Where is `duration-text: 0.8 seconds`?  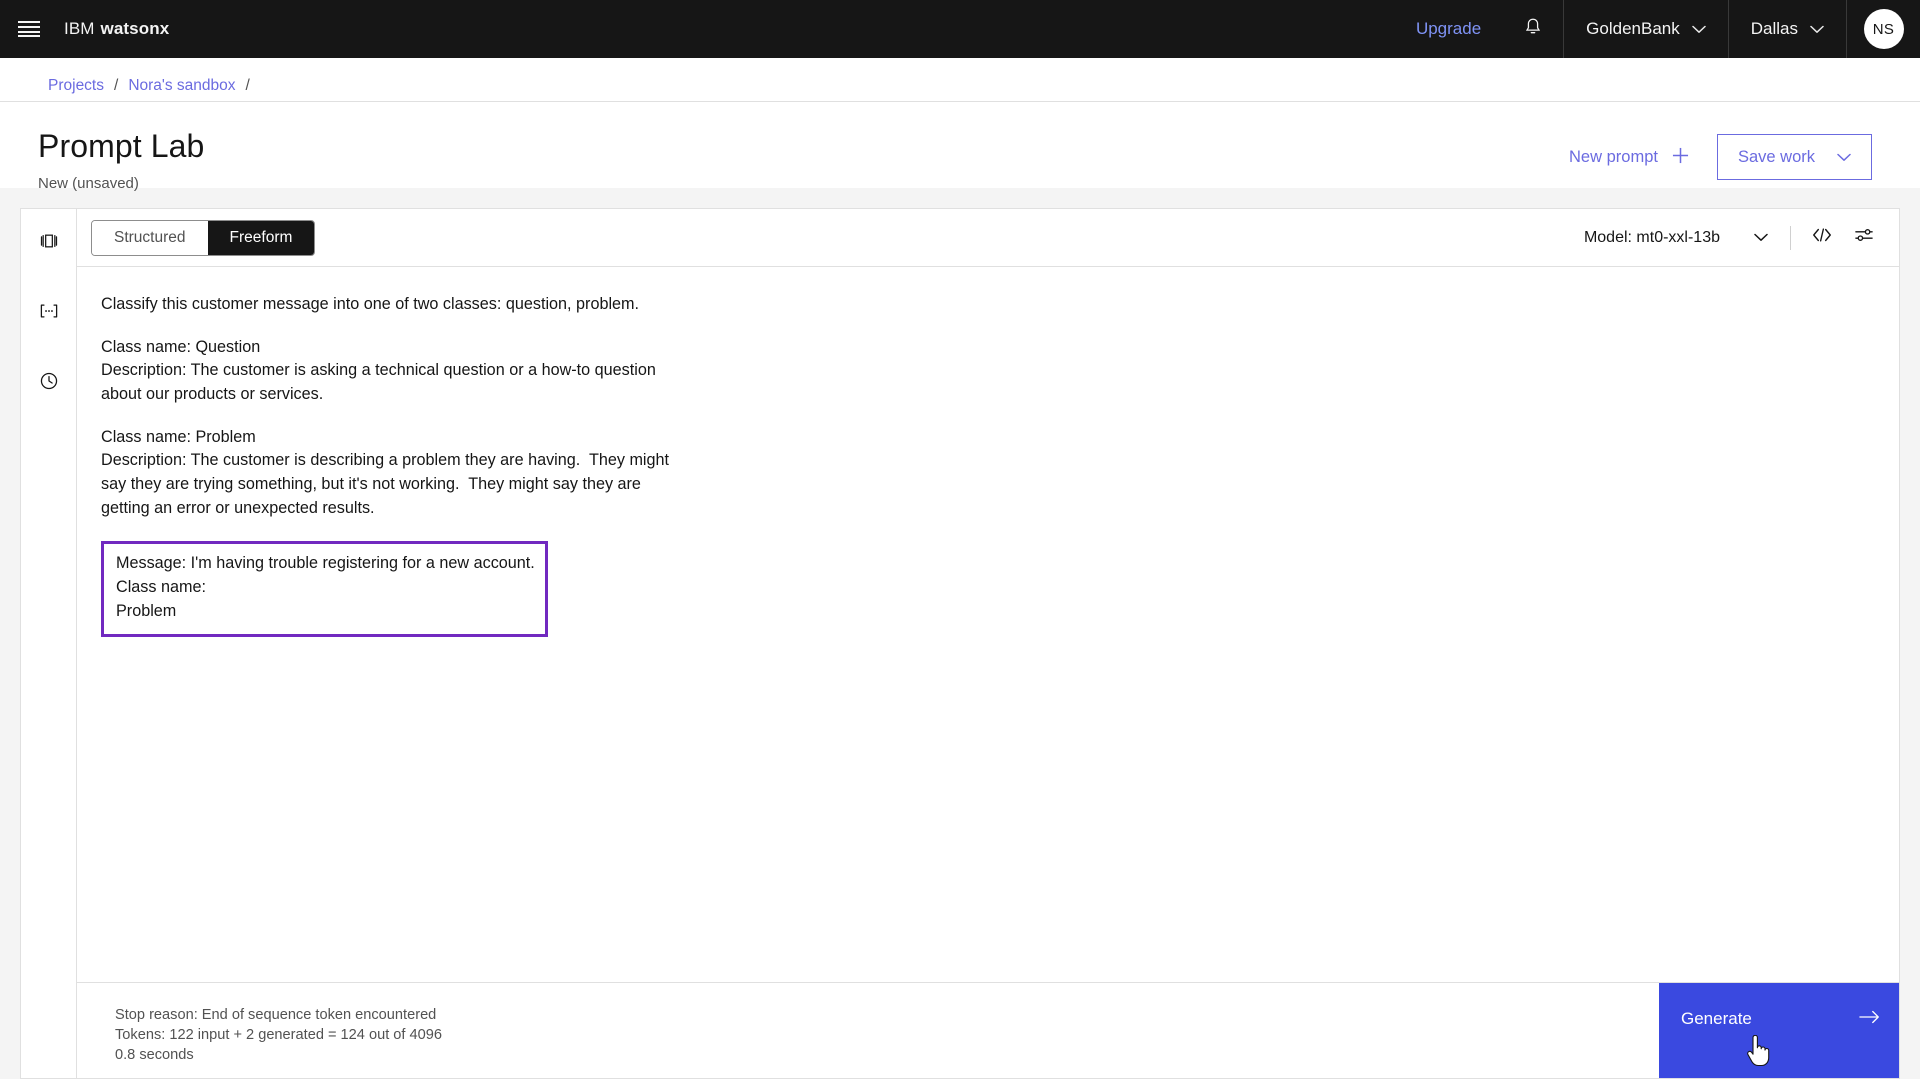
duration-text: 0.8 seconds is located at coordinates (154, 1055).